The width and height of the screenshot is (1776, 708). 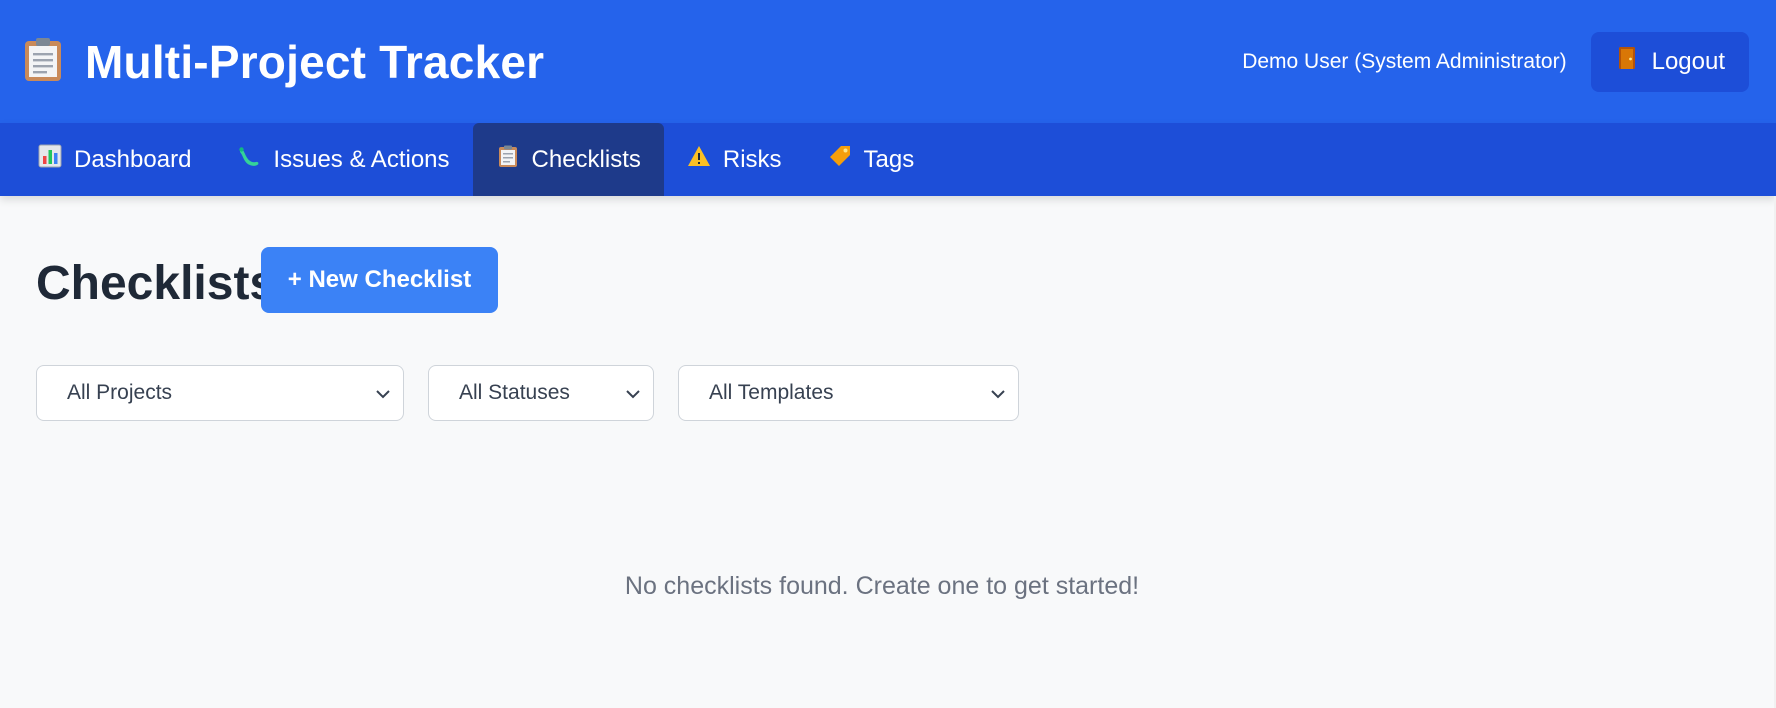 I want to click on page-title: Checklists, so click(x=156, y=283).